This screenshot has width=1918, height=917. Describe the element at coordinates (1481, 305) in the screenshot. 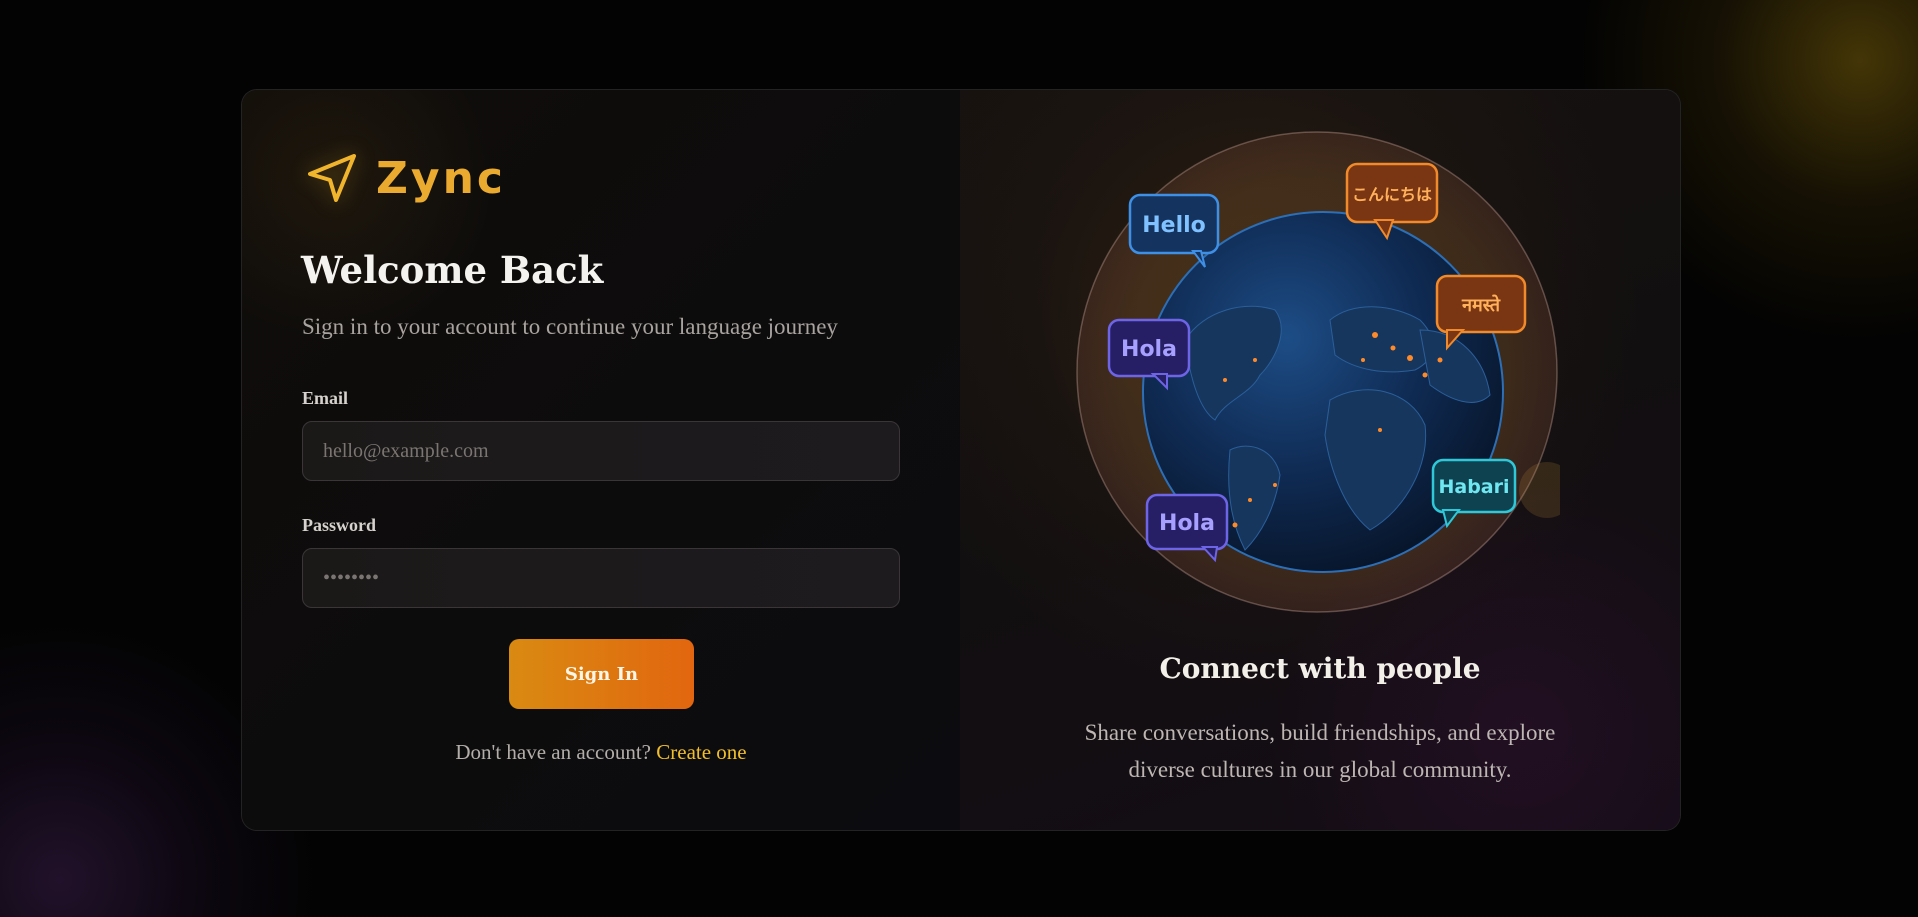

I see `bubble-namaste-text: नमस्ते` at that location.